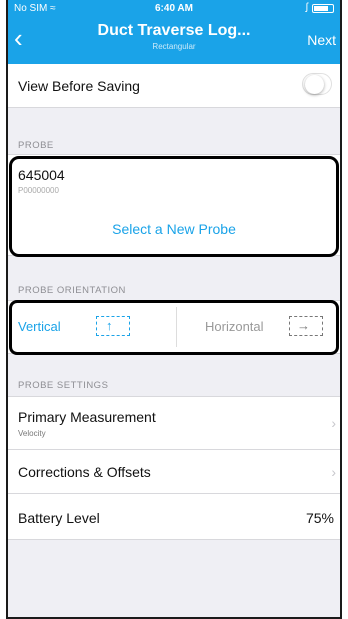 This screenshot has width=348, height=619. I want to click on orientation-segmented-control: Vertical ↑ Horizontal →, so click(174, 327).